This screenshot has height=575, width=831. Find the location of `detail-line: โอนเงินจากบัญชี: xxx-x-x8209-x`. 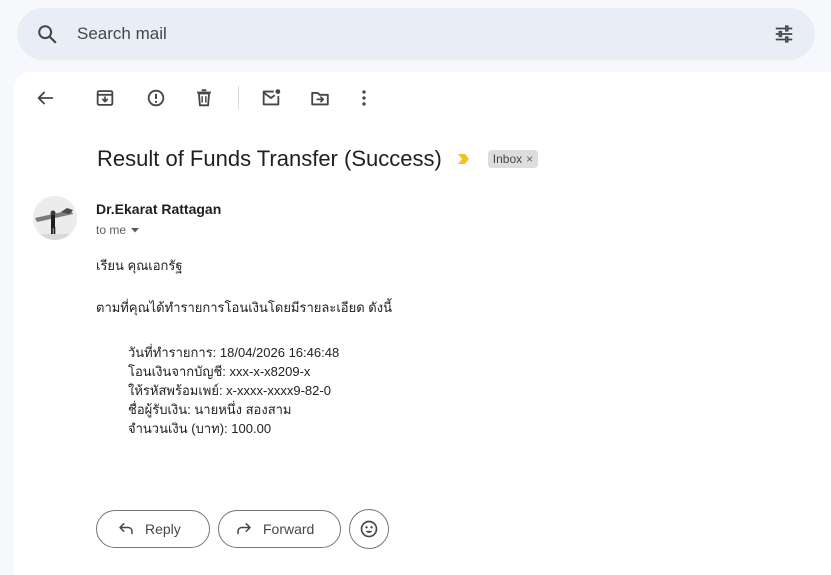

detail-line: โอนเงินจากบัญชี: xxx-x-x8209-x is located at coordinates (219, 371).